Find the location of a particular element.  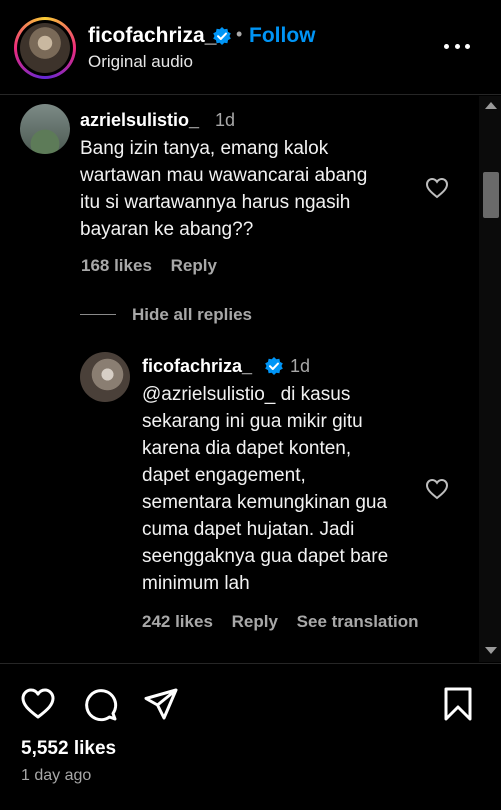

reply-avatar is located at coordinates (105, 377).